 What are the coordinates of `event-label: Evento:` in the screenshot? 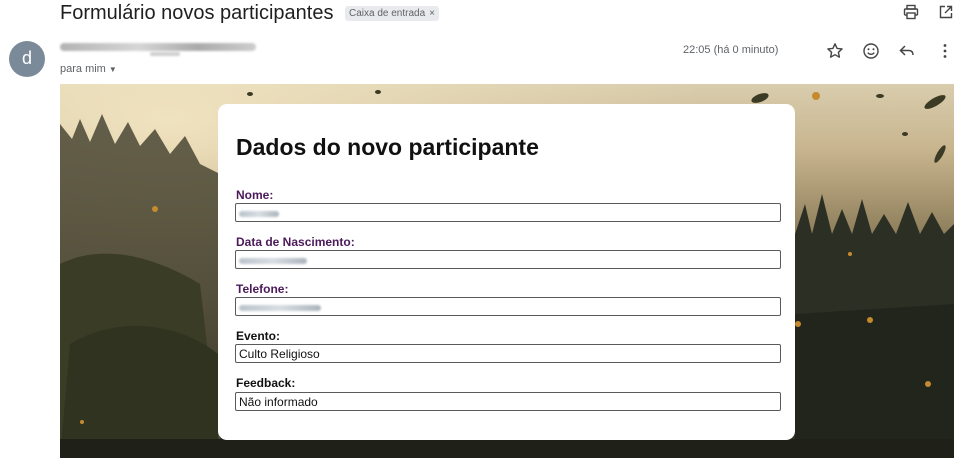 It's located at (258, 336).